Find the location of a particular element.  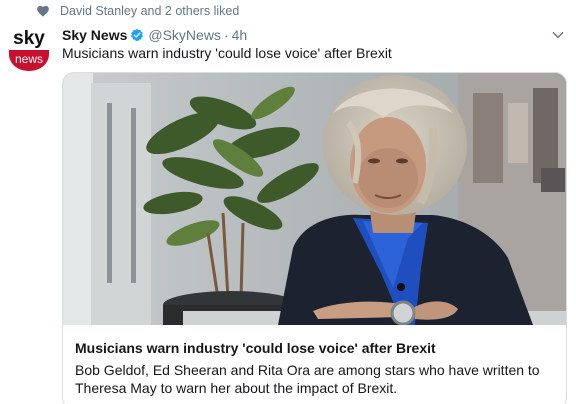

chevron-down-icon is located at coordinates (558, 35).